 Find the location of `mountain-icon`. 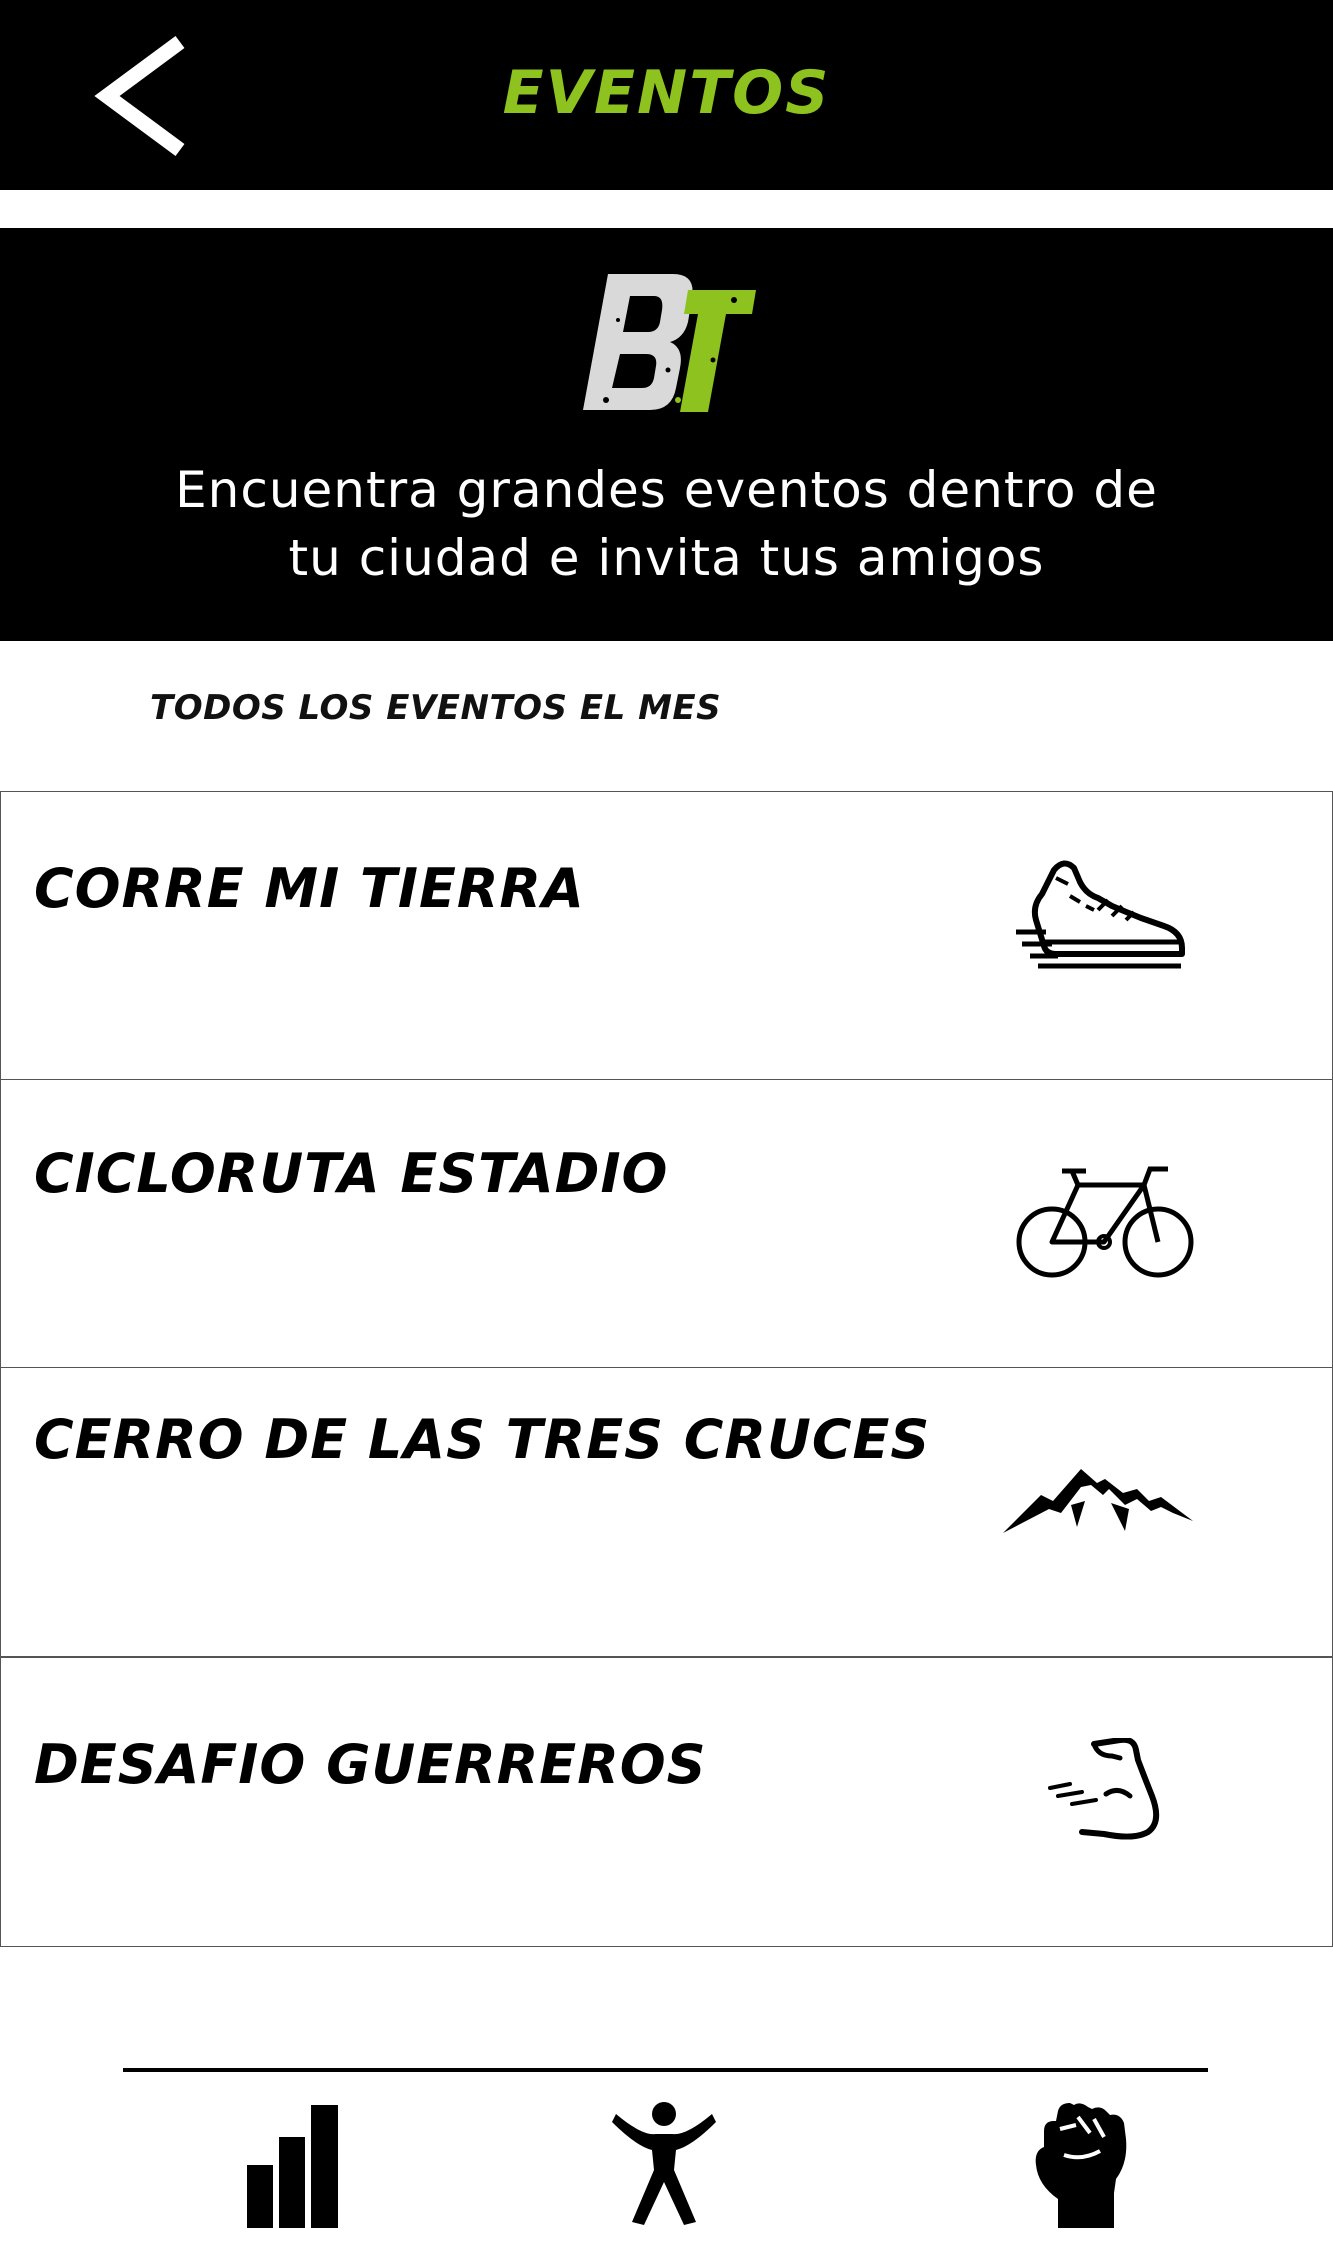

mountain-icon is located at coordinates (1098, 1501).